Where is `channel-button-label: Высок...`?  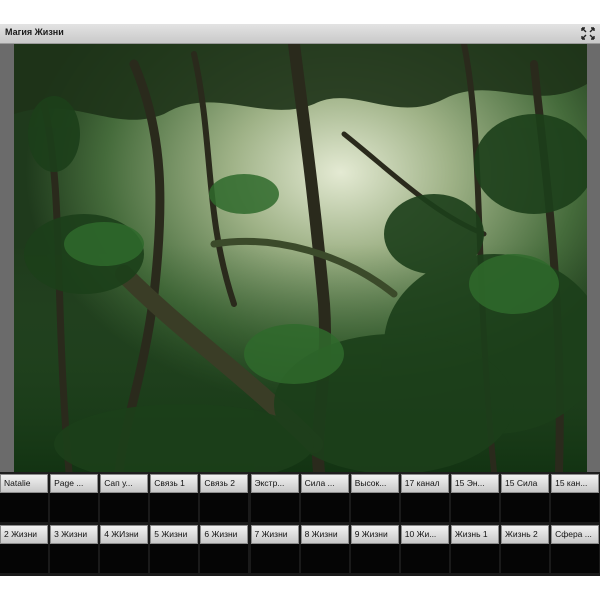 channel-button-label: Высок... is located at coordinates (374, 483).